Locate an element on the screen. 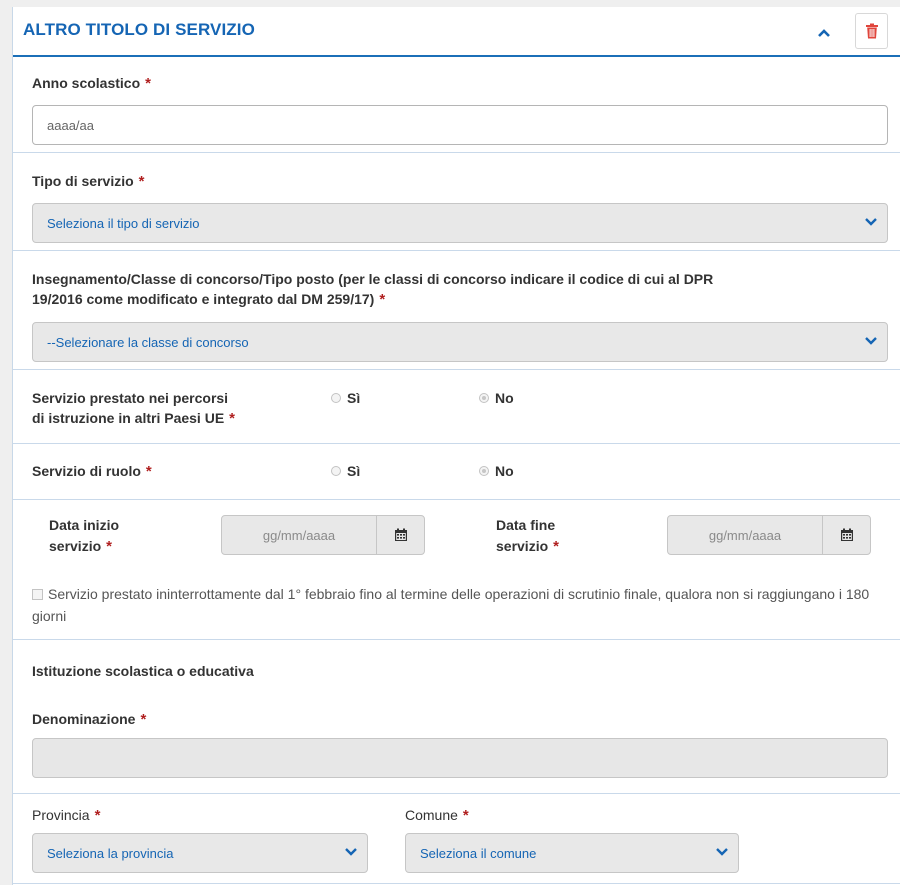 This screenshot has width=900, height=885. comune-label: Comune * is located at coordinates (437, 815).